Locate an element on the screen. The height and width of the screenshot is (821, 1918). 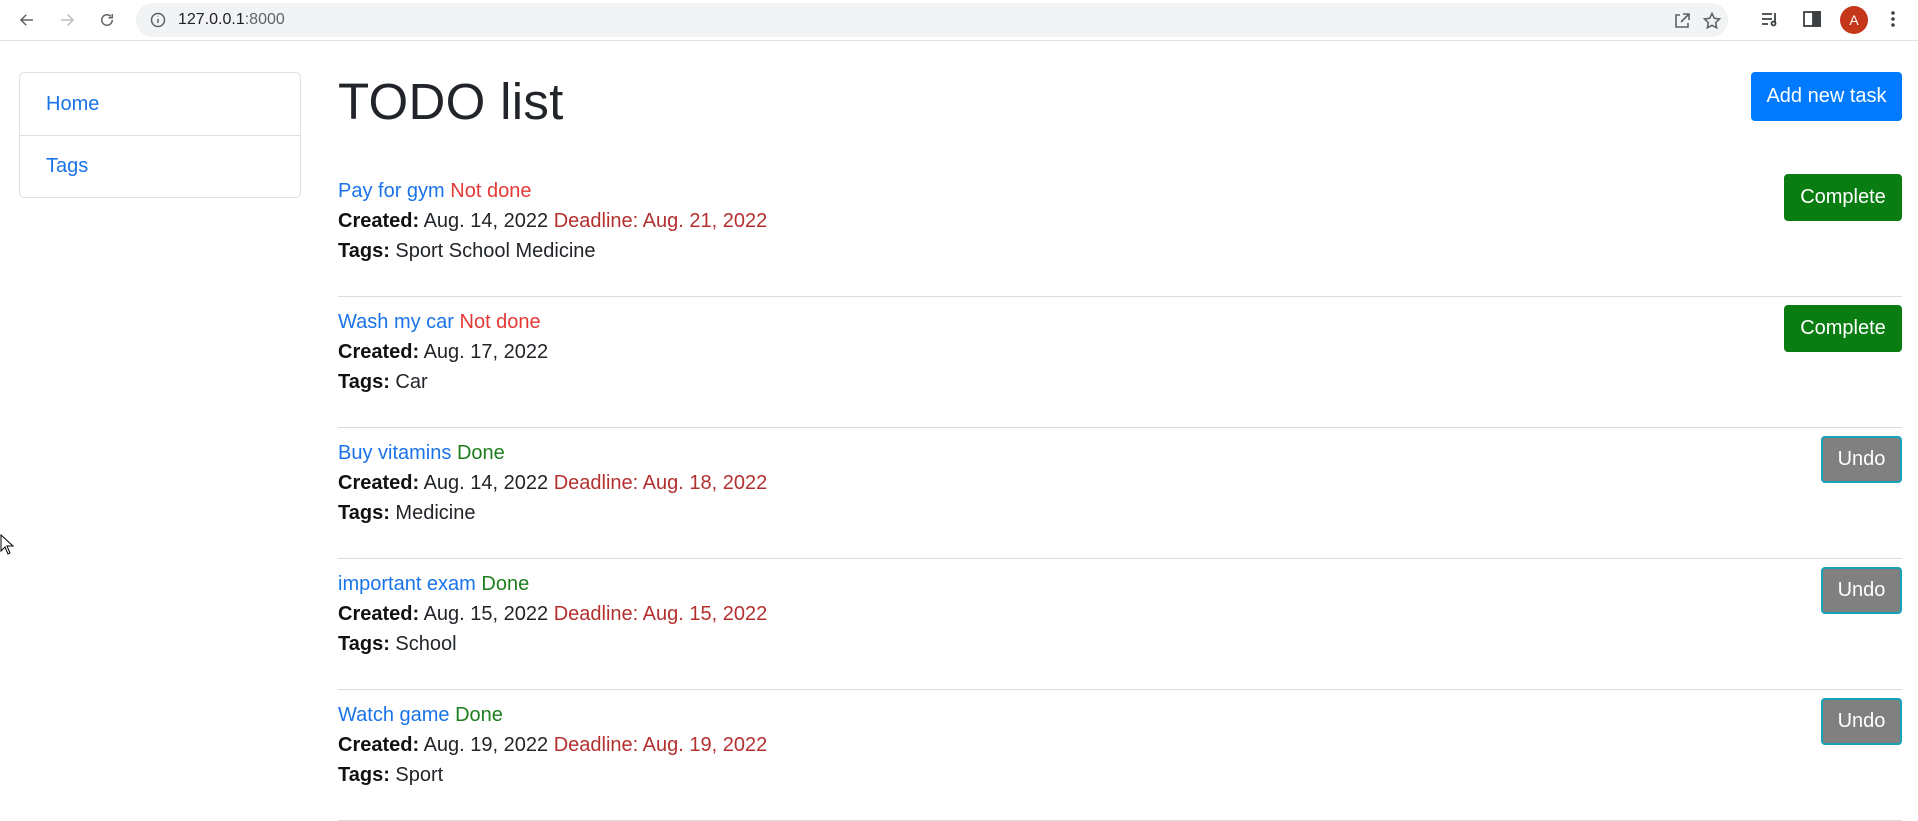
task-tags: School is located at coordinates (426, 644).